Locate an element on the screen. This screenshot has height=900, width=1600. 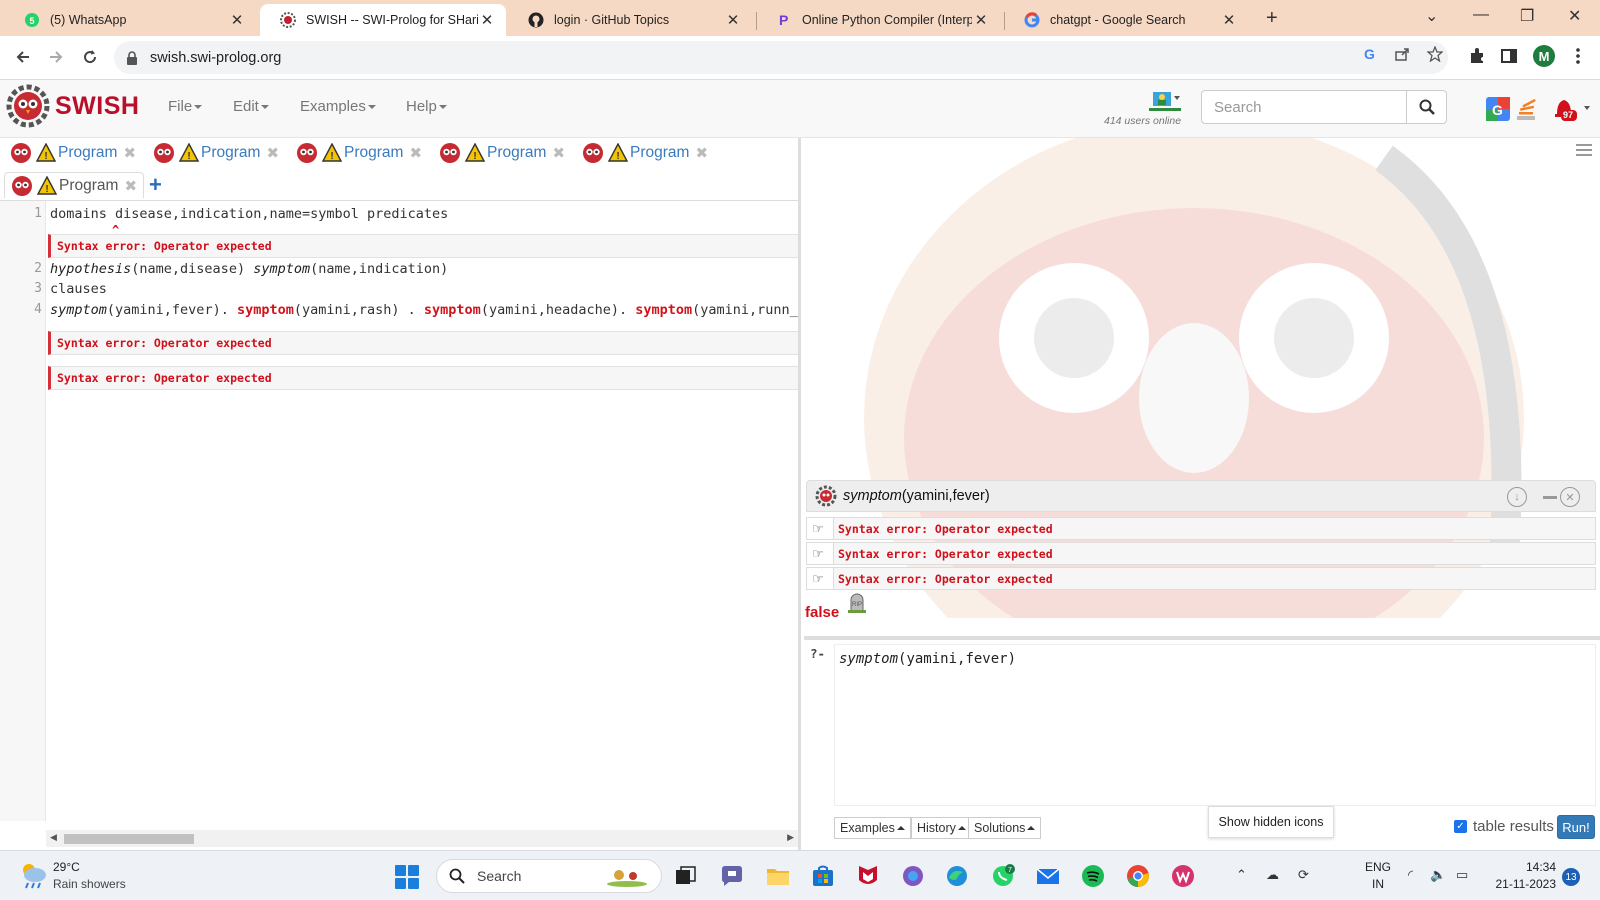
kebab-menu-icon is located at coordinates (1578, 56).